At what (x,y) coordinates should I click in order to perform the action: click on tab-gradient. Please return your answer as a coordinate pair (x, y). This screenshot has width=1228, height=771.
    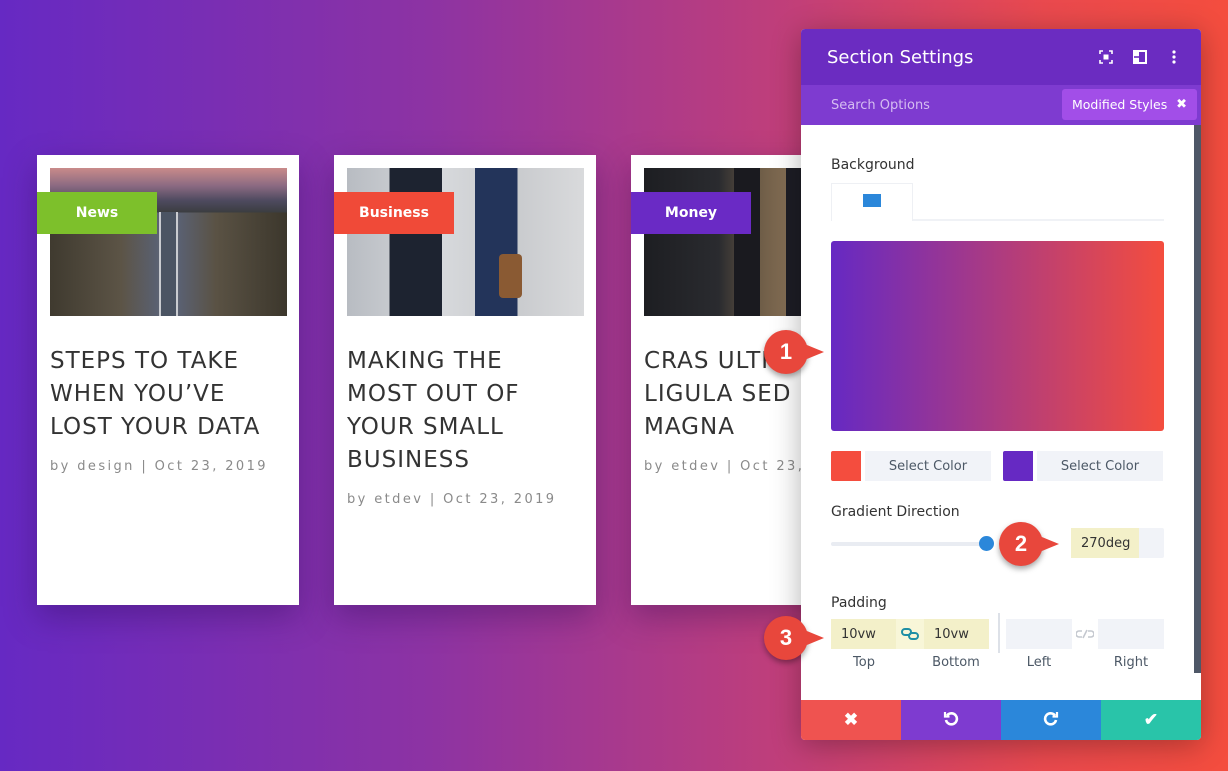
    Looking at the image, I should click on (872, 202).